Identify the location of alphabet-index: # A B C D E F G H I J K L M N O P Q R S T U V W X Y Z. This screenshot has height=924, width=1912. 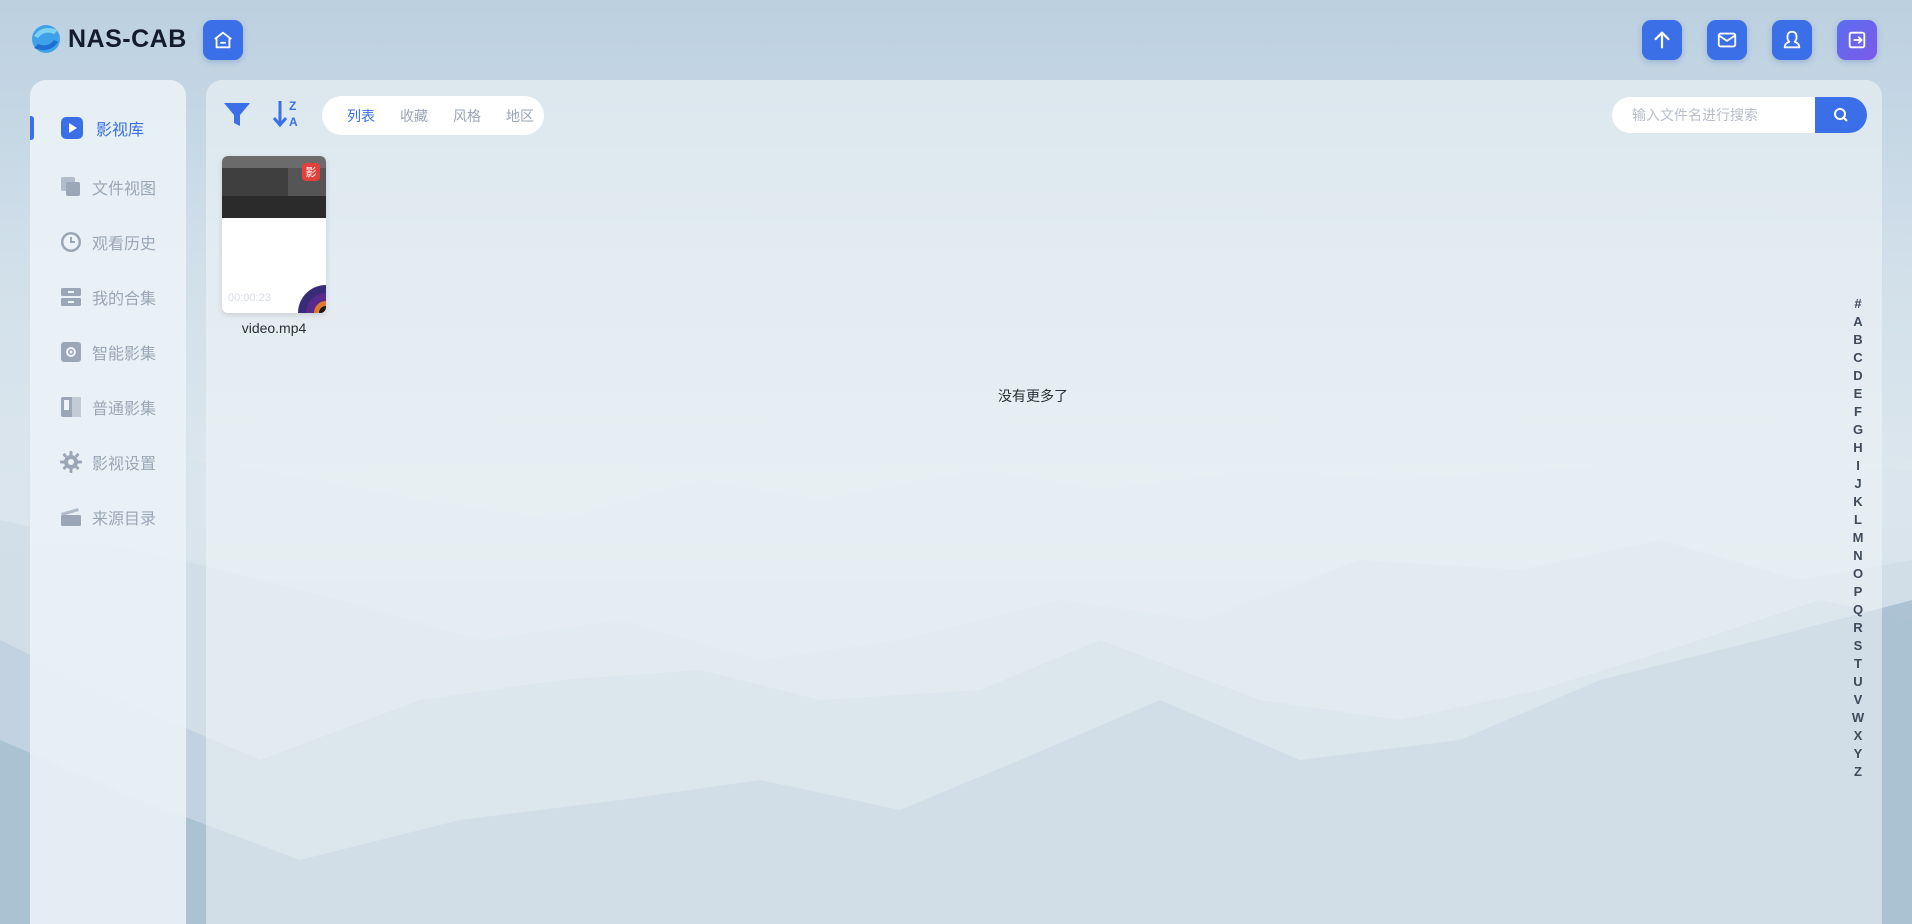
(1858, 538).